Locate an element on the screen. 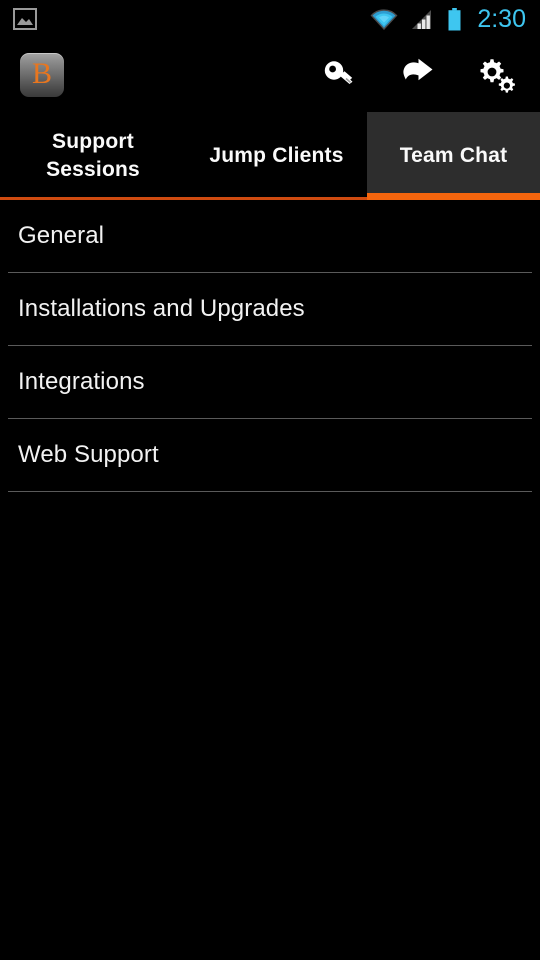 The width and height of the screenshot is (540, 960). list-item: Installations and Upgrades is located at coordinates (270, 309).